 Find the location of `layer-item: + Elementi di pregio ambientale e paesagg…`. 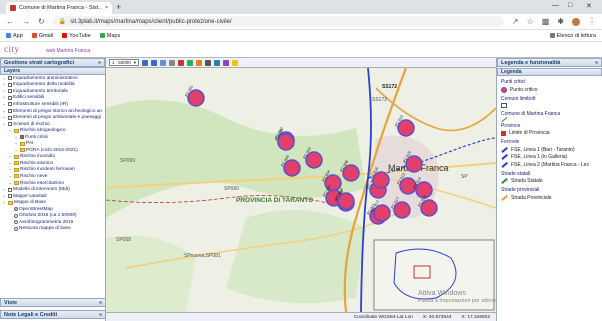

layer-item: + Elementi di pregio ambientale e paesagg… is located at coordinates (53, 117).